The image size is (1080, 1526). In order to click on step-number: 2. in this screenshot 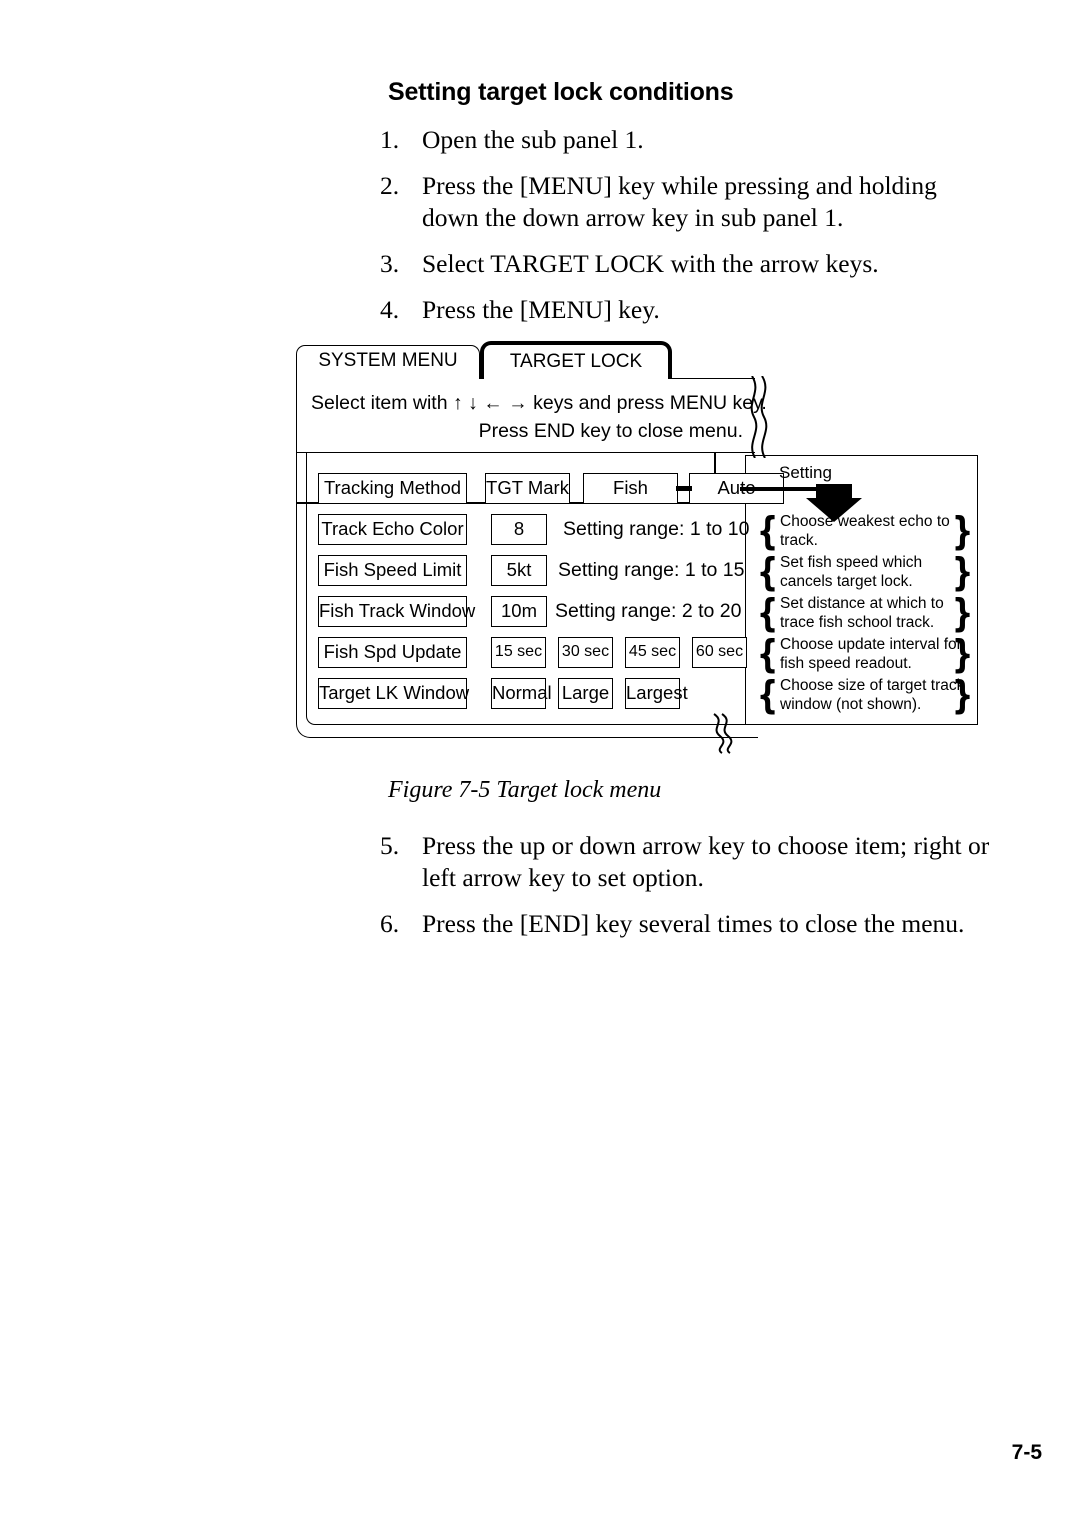, I will do `click(390, 185)`.